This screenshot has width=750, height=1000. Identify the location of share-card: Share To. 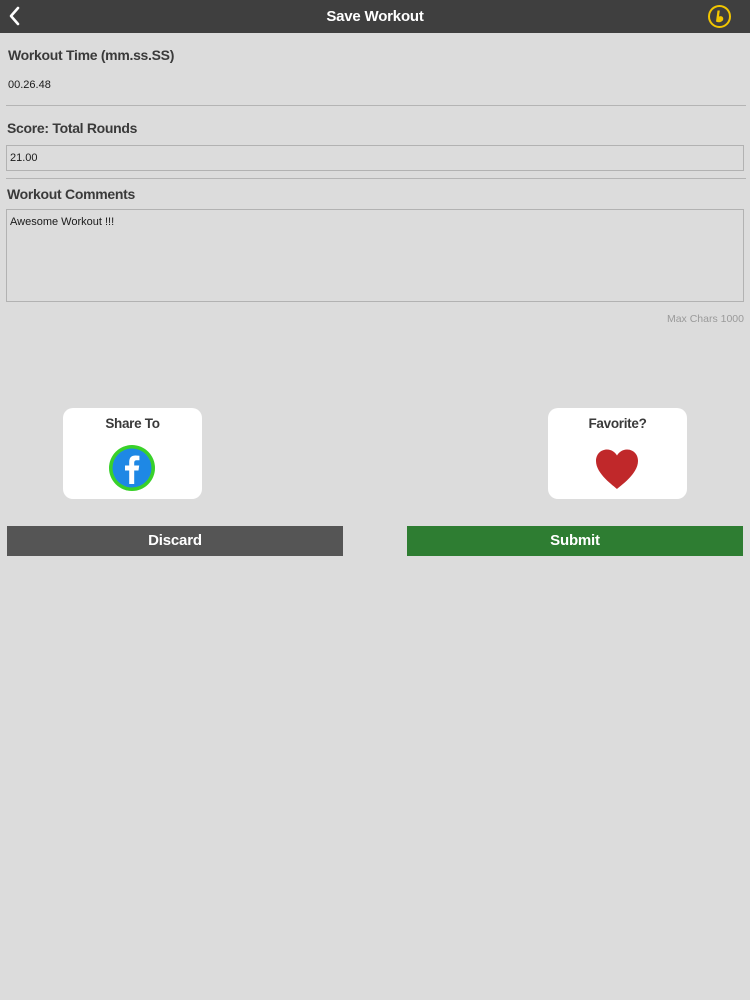
(132, 453).